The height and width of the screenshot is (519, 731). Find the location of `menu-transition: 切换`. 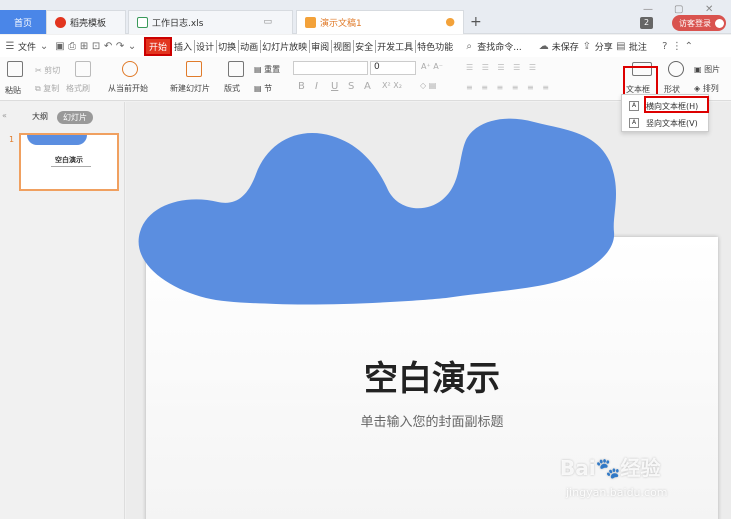

menu-transition: 切换 is located at coordinates (227, 46).